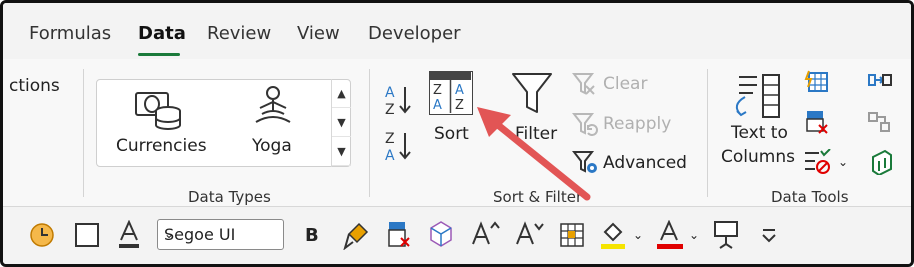 This screenshot has width=914, height=267. What do you see at coordinates (817, 163) in the screenshot?
I see `data-validation-icon` at bounding box center [817, 163].